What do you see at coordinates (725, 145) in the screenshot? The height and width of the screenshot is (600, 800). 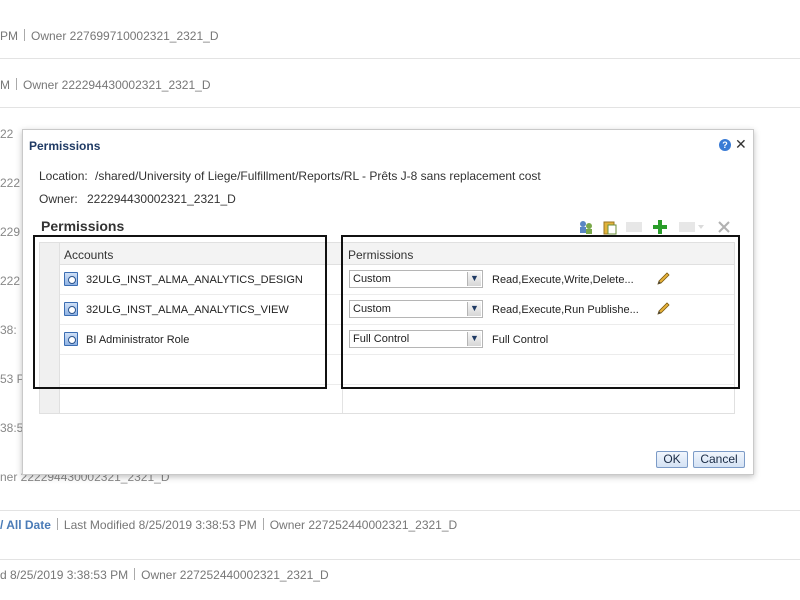 I see `help-icon: ?` at bounding box center [725, 145].